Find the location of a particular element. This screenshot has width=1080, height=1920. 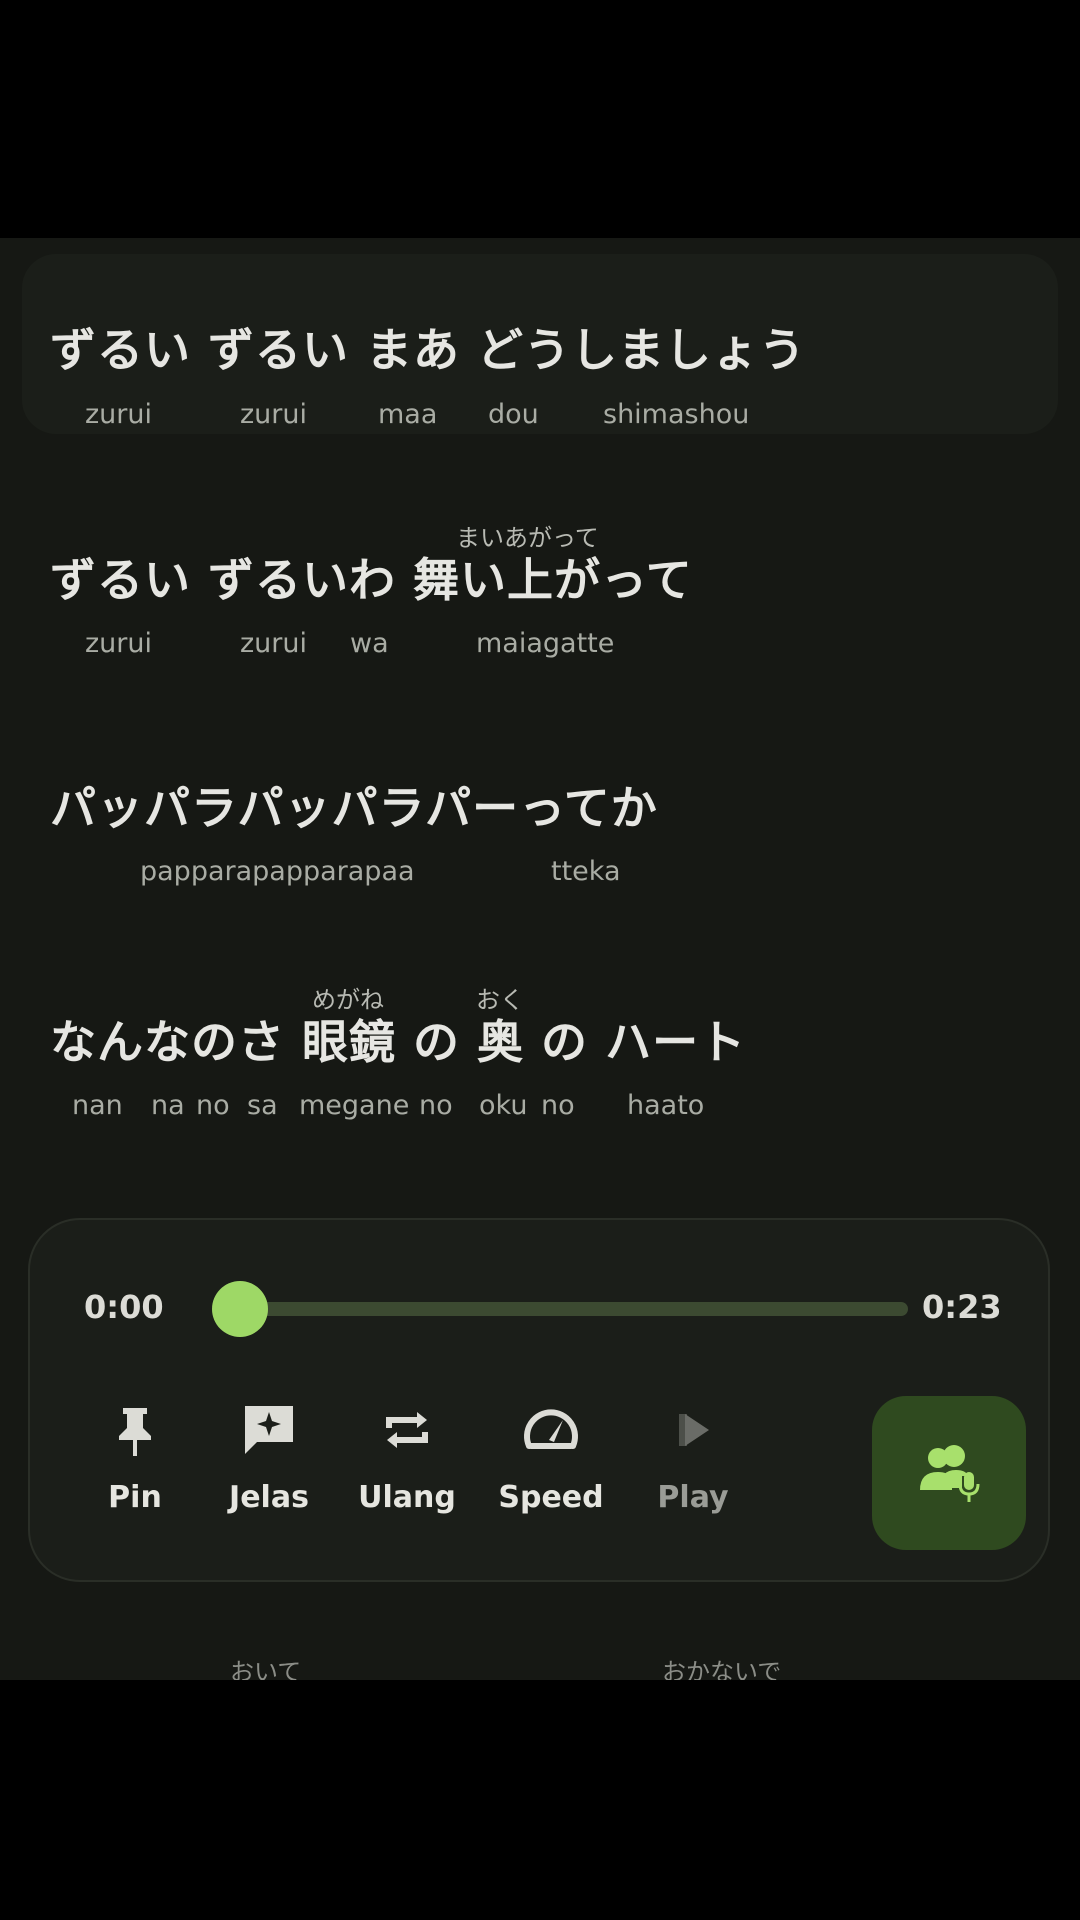

current-time: 0:00 is located at coordinates (124, 1307).